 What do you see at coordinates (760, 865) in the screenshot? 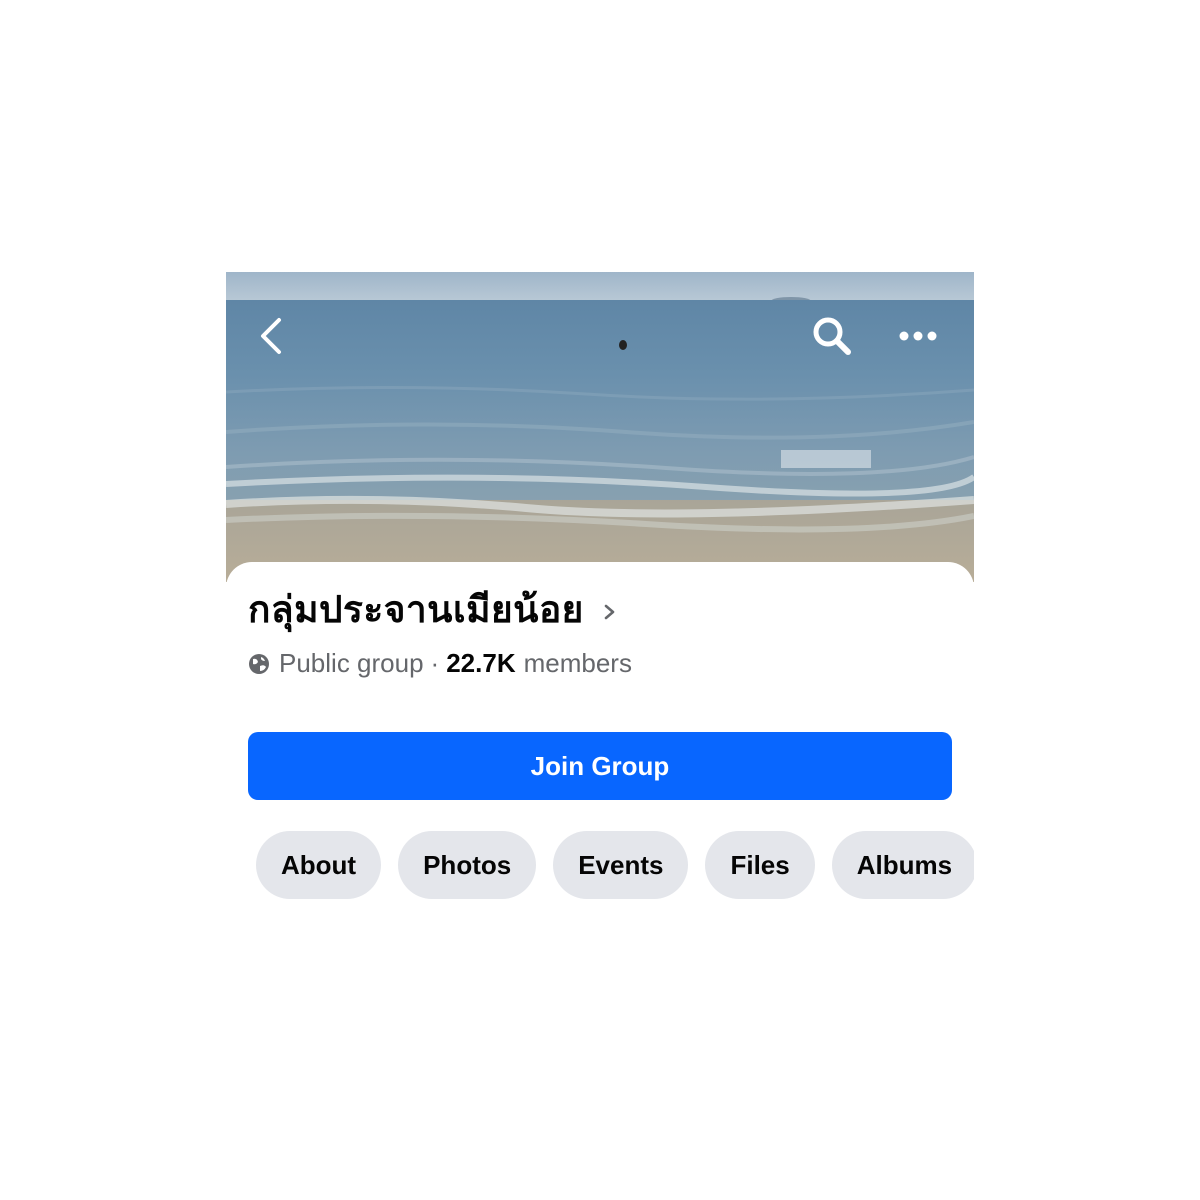
I see `tab-files: Files` at bounding box center [760, 865].